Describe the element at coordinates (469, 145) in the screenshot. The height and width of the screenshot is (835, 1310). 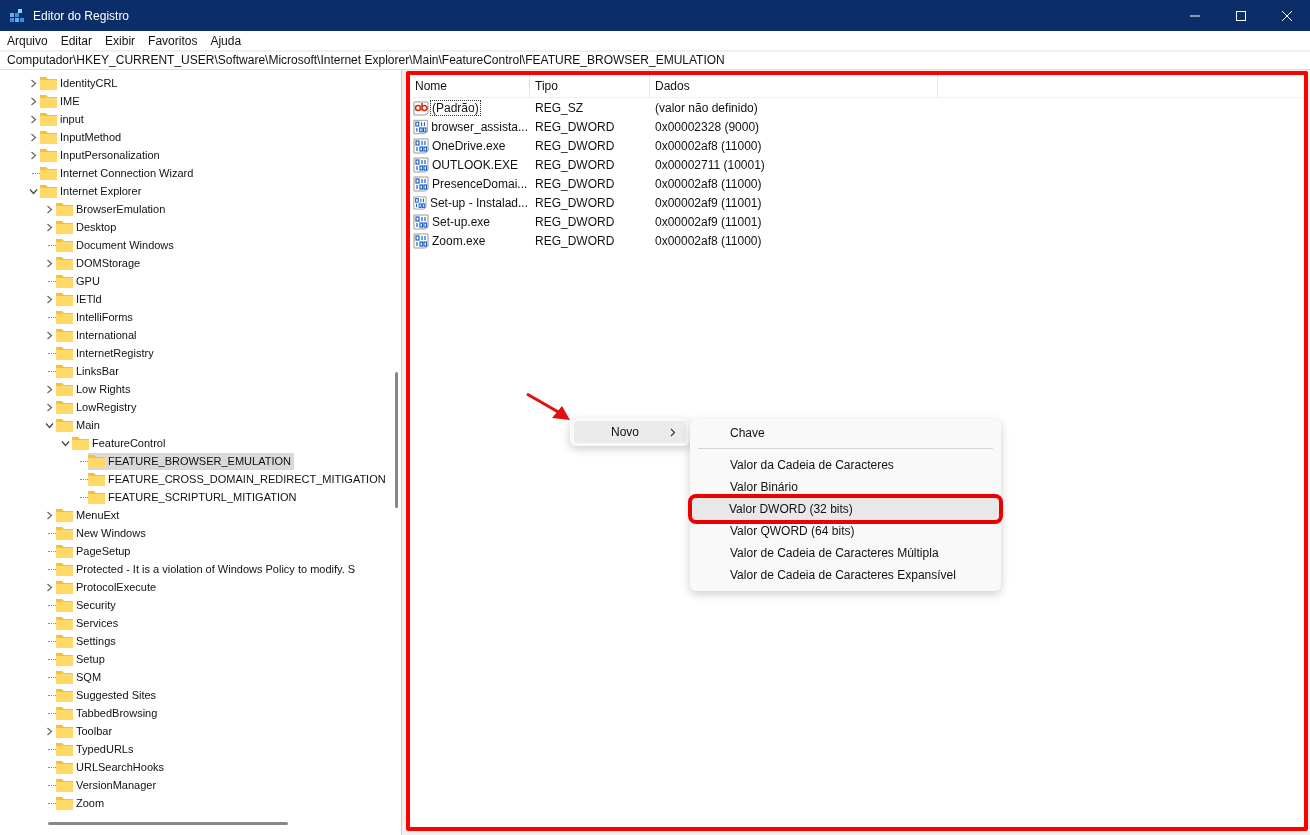
I see `value-name: OneDrive.exe` at that location.